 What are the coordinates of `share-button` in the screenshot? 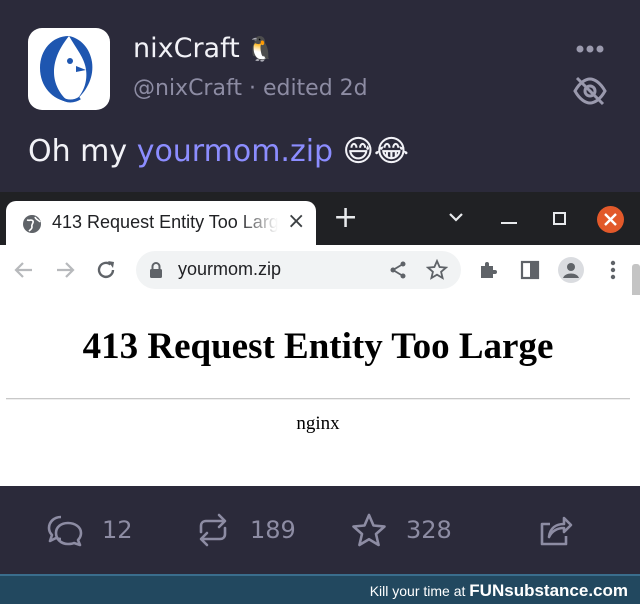 It's located at (555, 530).